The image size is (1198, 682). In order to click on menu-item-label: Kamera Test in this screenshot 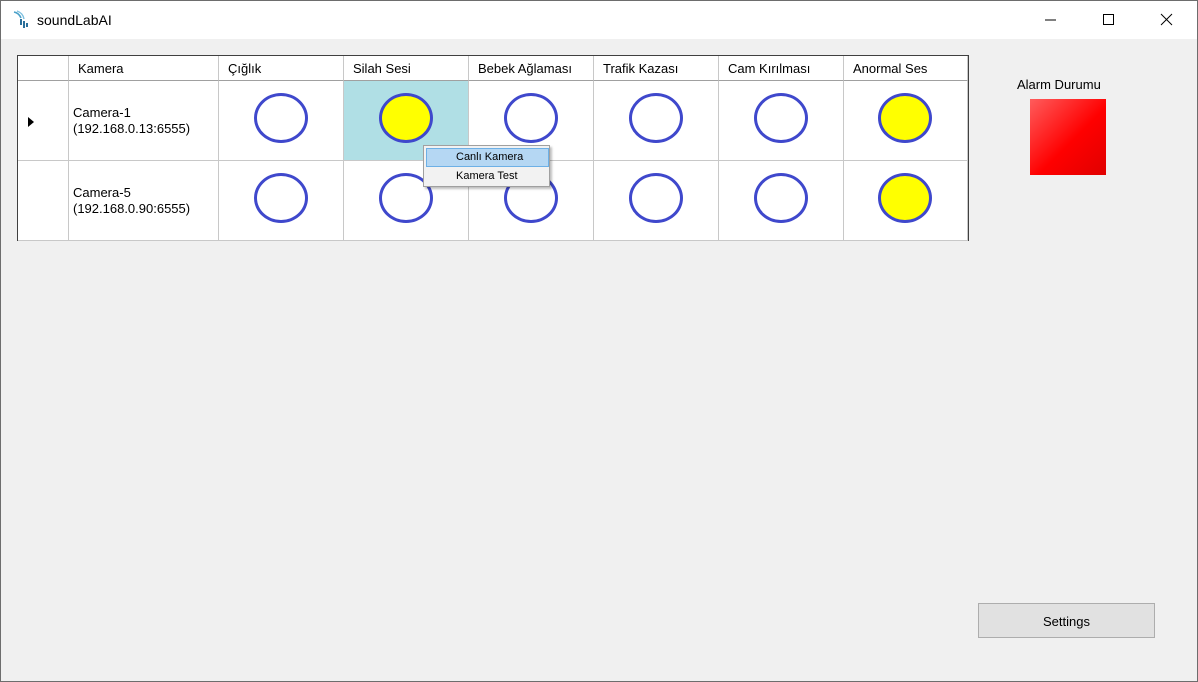, I will do `click(487, 176)`.